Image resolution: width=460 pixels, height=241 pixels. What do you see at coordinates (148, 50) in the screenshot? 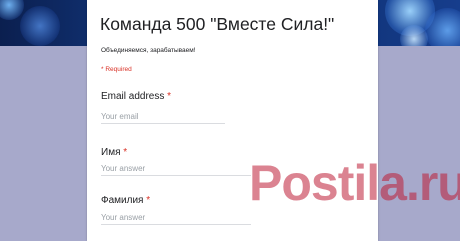
I see `form-description: Объединяемся, зарабатываем!` at bounding box center [148, 50].